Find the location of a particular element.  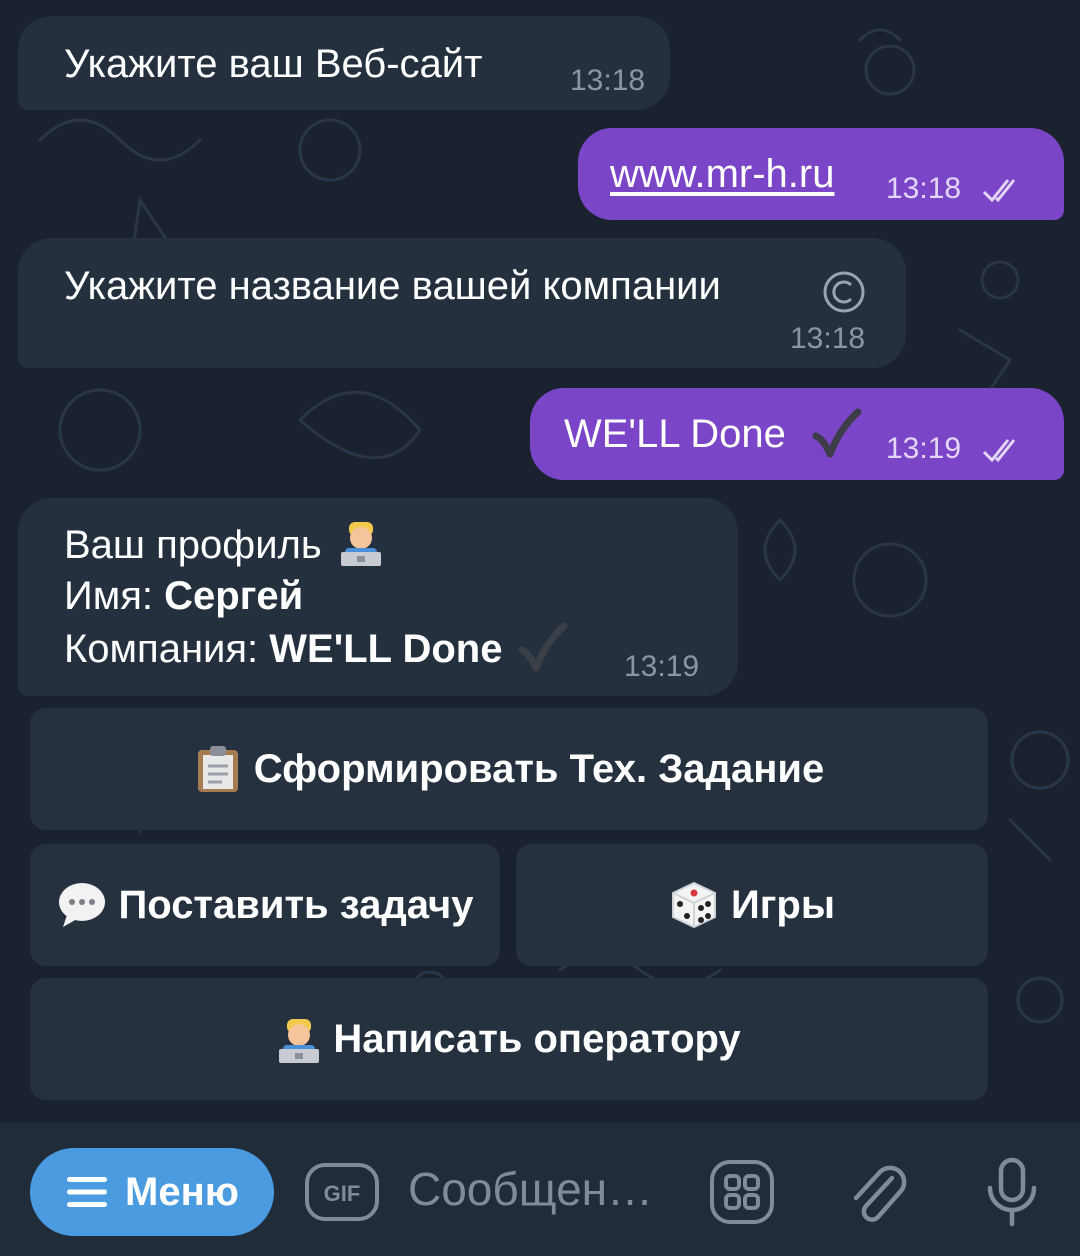

gif-icon: GIF is located at coordinates (342, 1192).